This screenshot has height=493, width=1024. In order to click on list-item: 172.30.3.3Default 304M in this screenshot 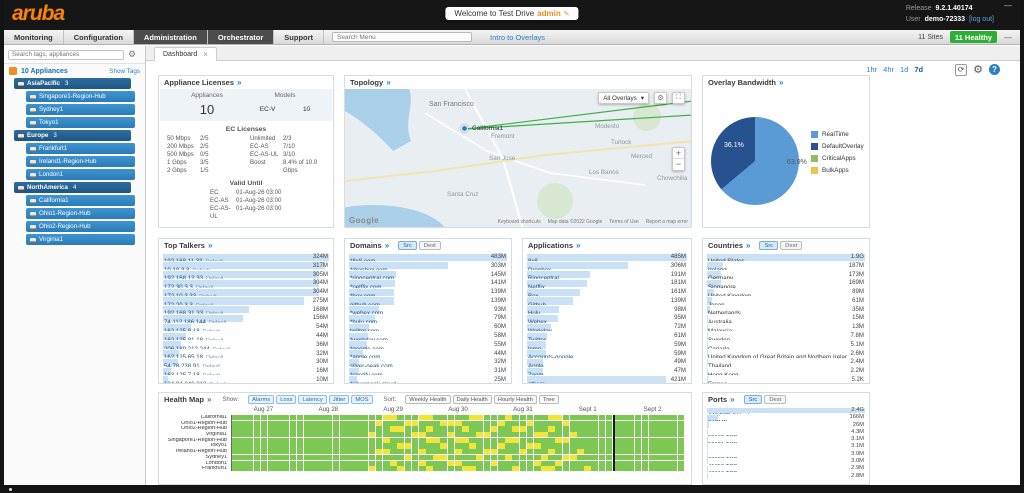, I will do `click(246, 283)`.